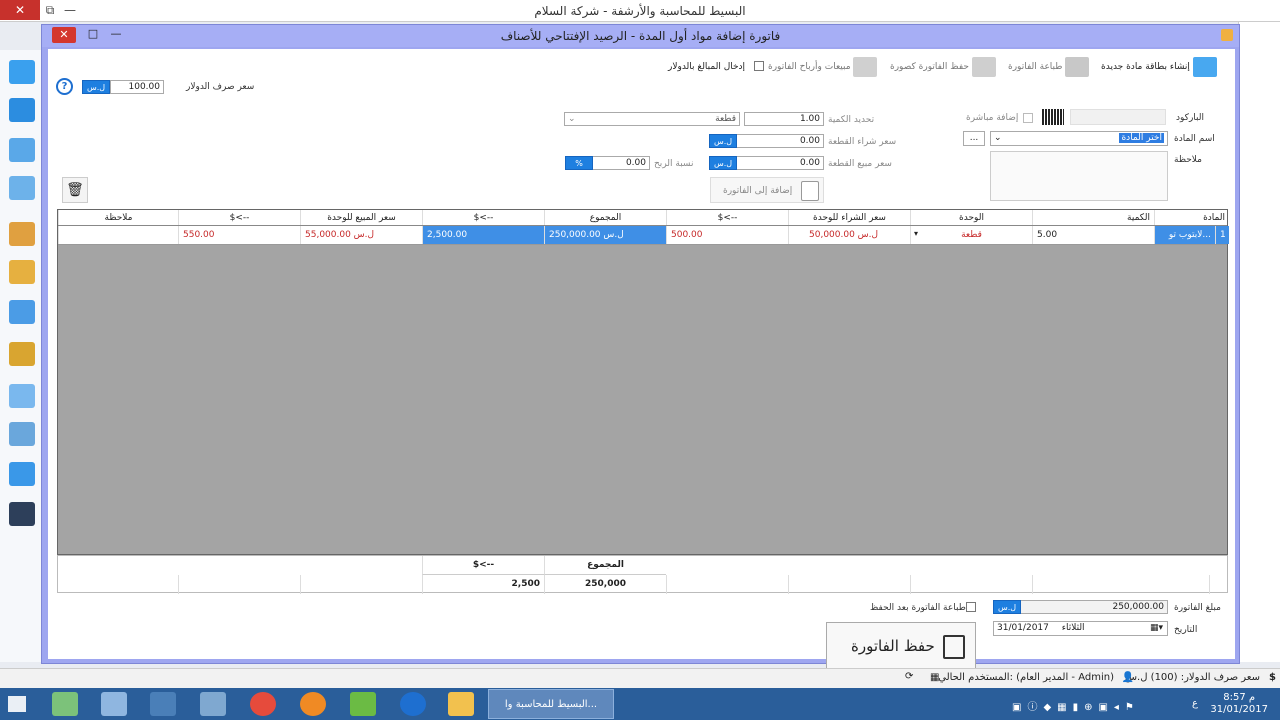 The image size is (1280, 720). I want to click on contacts-icon, so click(22, 434).